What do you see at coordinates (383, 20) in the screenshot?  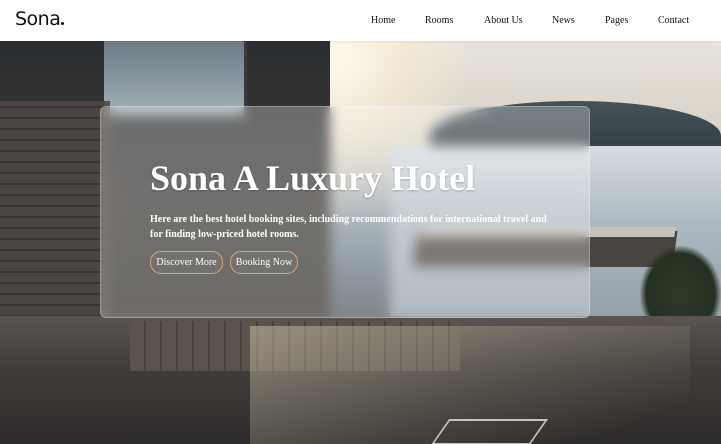 I see `nav-item-home: Home` at bounding box center [383, 20].